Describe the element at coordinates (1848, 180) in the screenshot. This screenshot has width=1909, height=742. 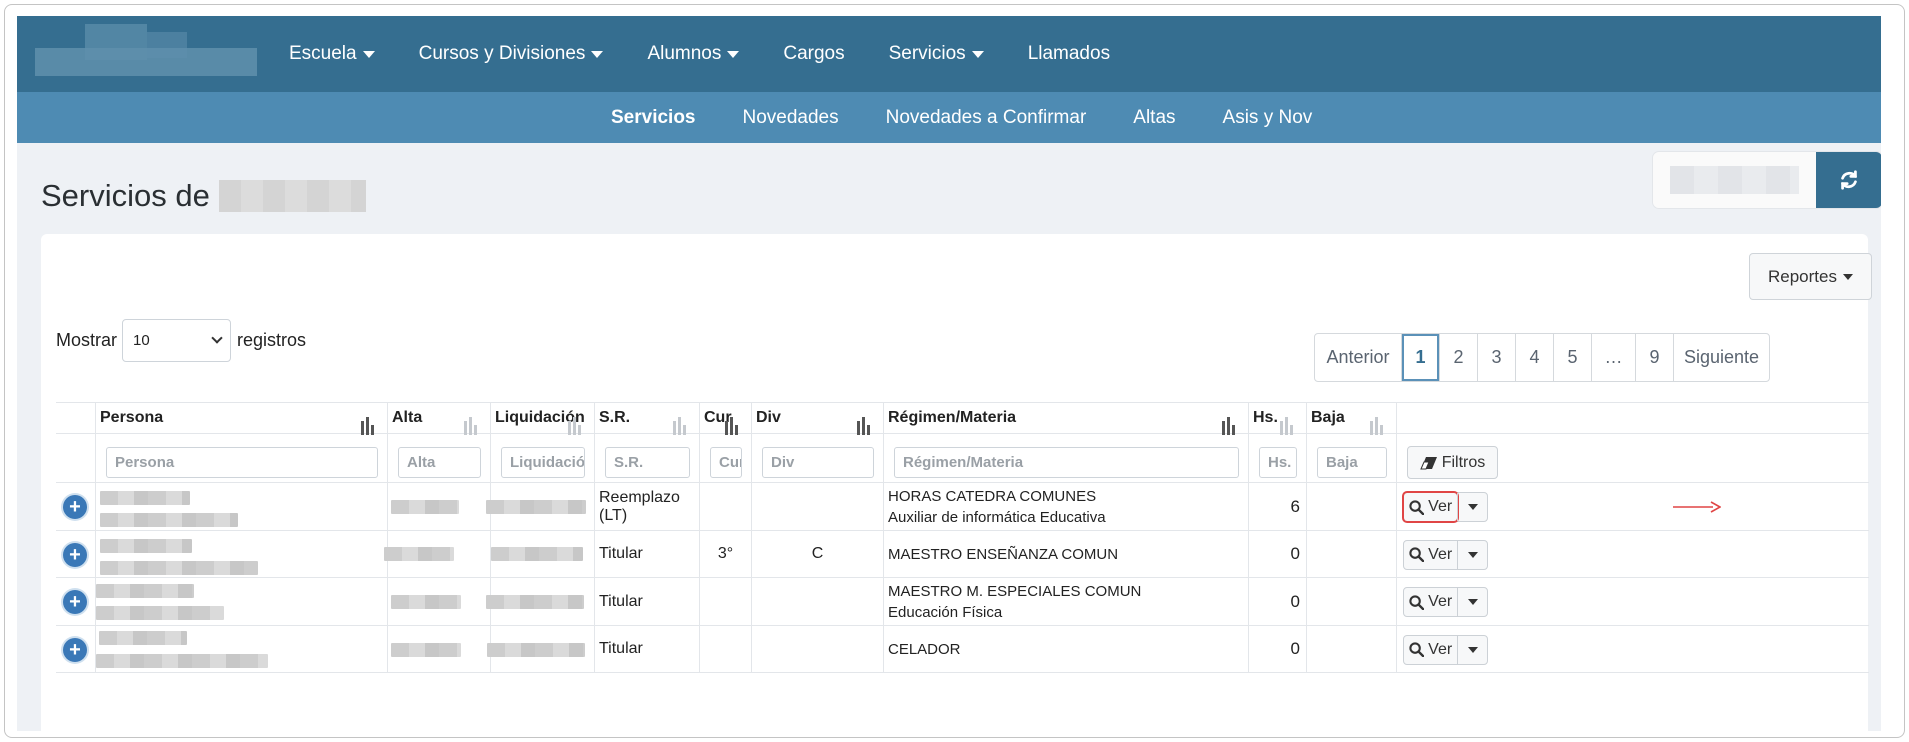
I see `refresh-button` at that location.